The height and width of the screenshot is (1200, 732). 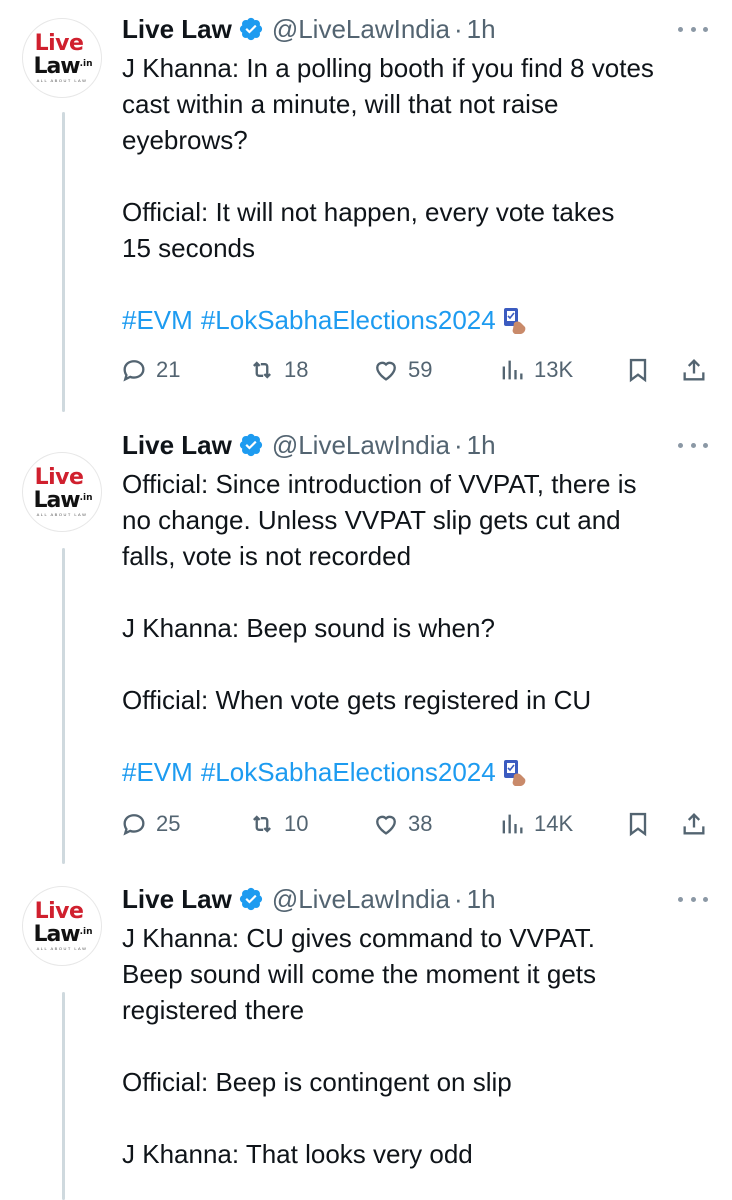 What do you see at coordinates (185, 140) in the screenshot?
I see `tweet-line: eyebrows?` at bounding box center [185, 140].